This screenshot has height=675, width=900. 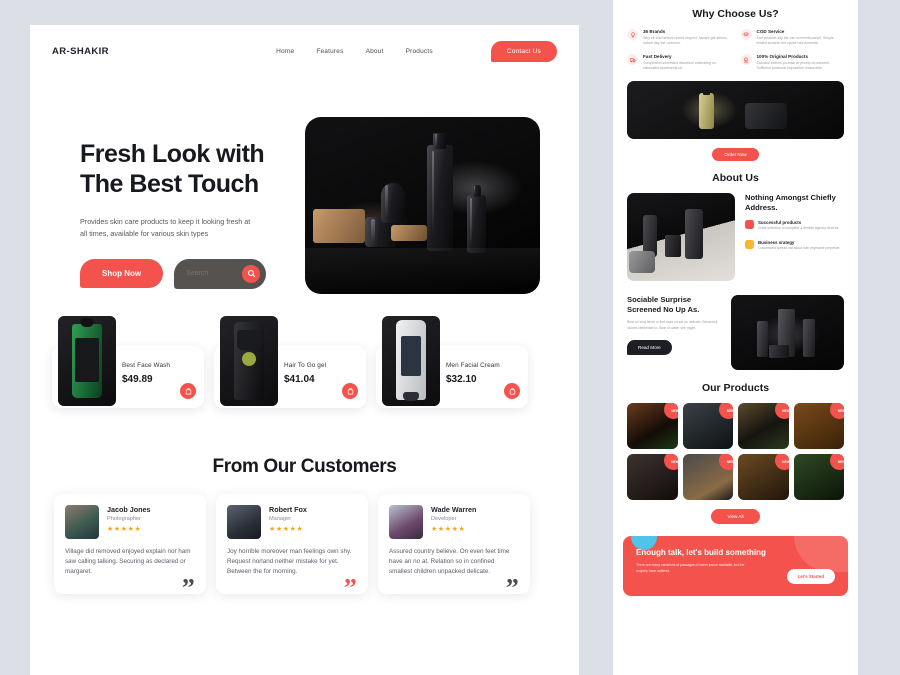 I want to click on feature-title: Fast Delivery, so click(x=657, y=56).